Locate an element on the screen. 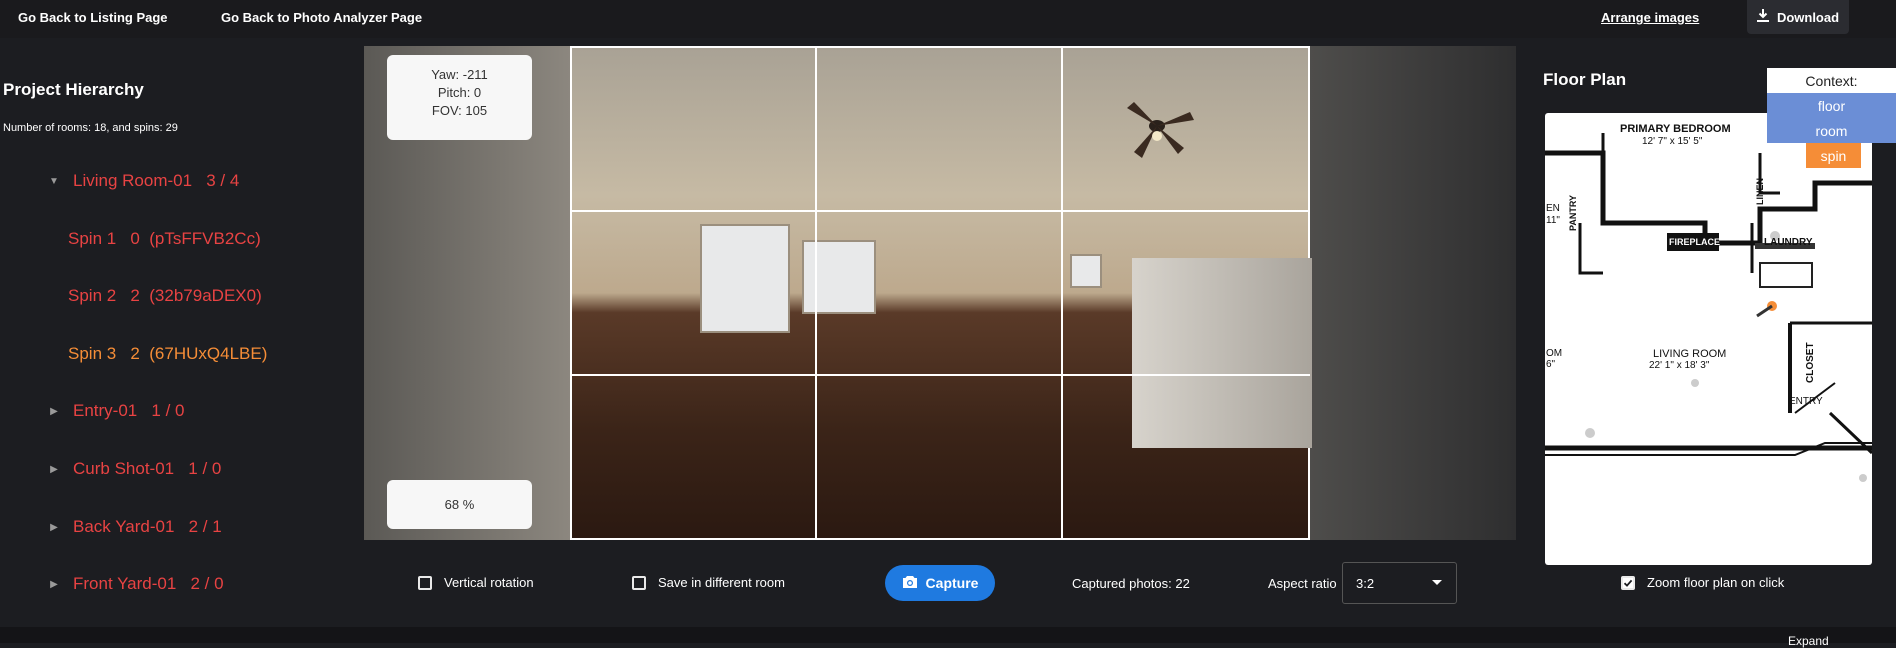 The image size is (1896, 648). save-different-room-toggle: Save in different room is located at coordinates (708, 582).